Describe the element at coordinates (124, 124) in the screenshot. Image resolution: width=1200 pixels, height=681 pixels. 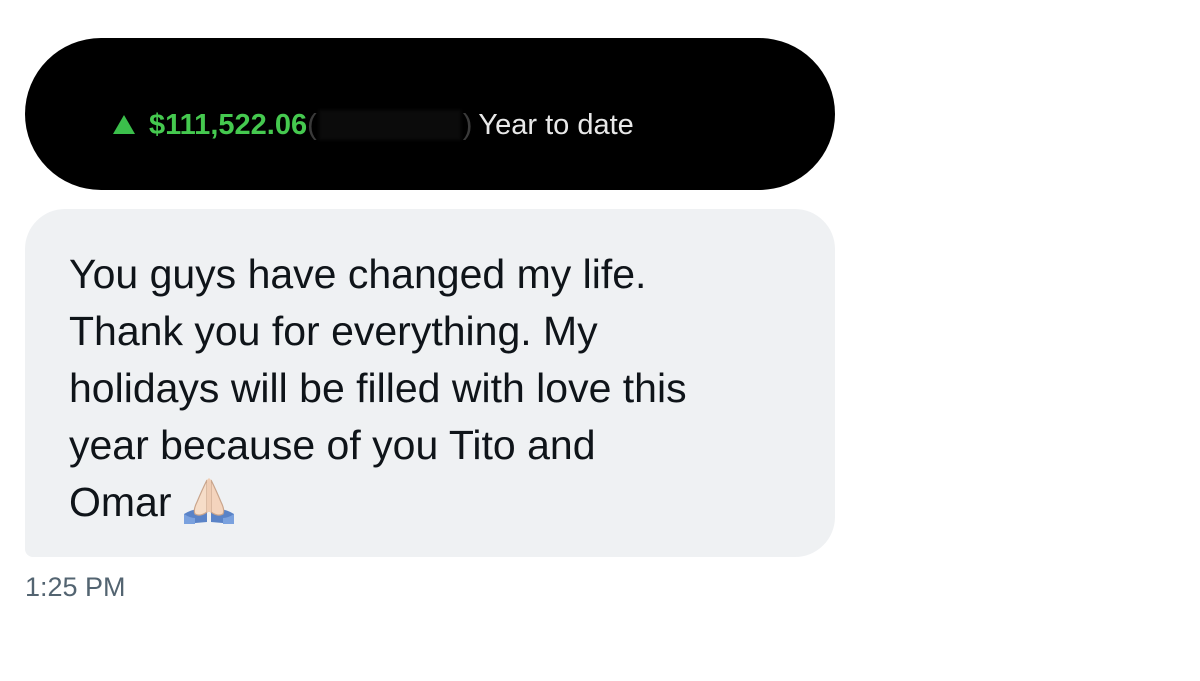
I see `up-arrow-icon` at that location.